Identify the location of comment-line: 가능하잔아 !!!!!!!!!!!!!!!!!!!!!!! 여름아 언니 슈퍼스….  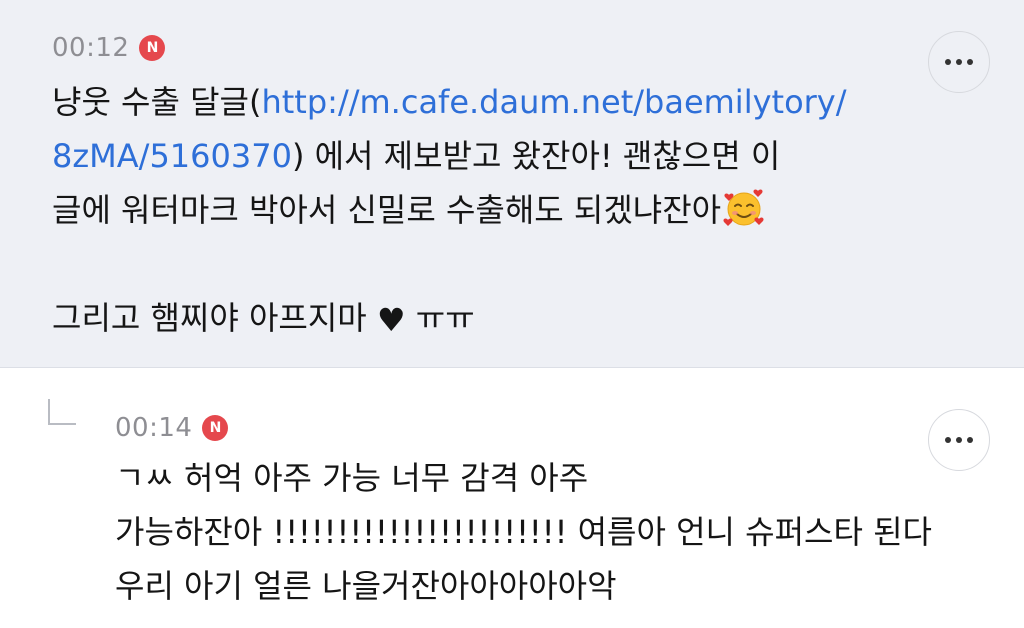
(523, 532).